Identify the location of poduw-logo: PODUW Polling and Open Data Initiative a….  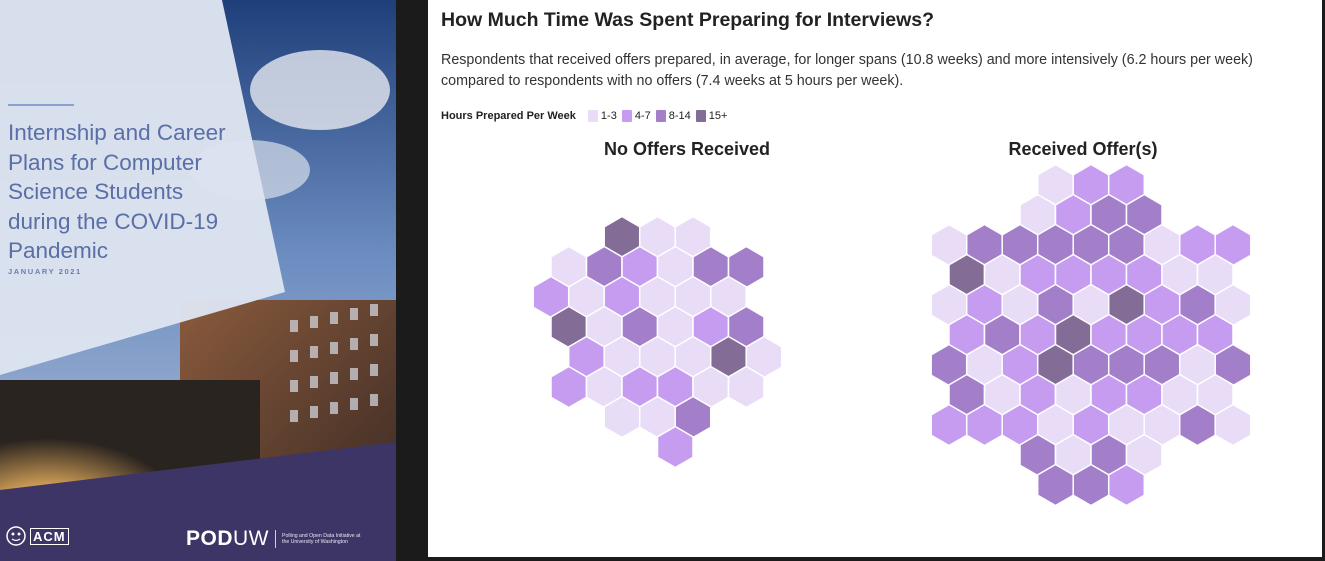
(277, 539).